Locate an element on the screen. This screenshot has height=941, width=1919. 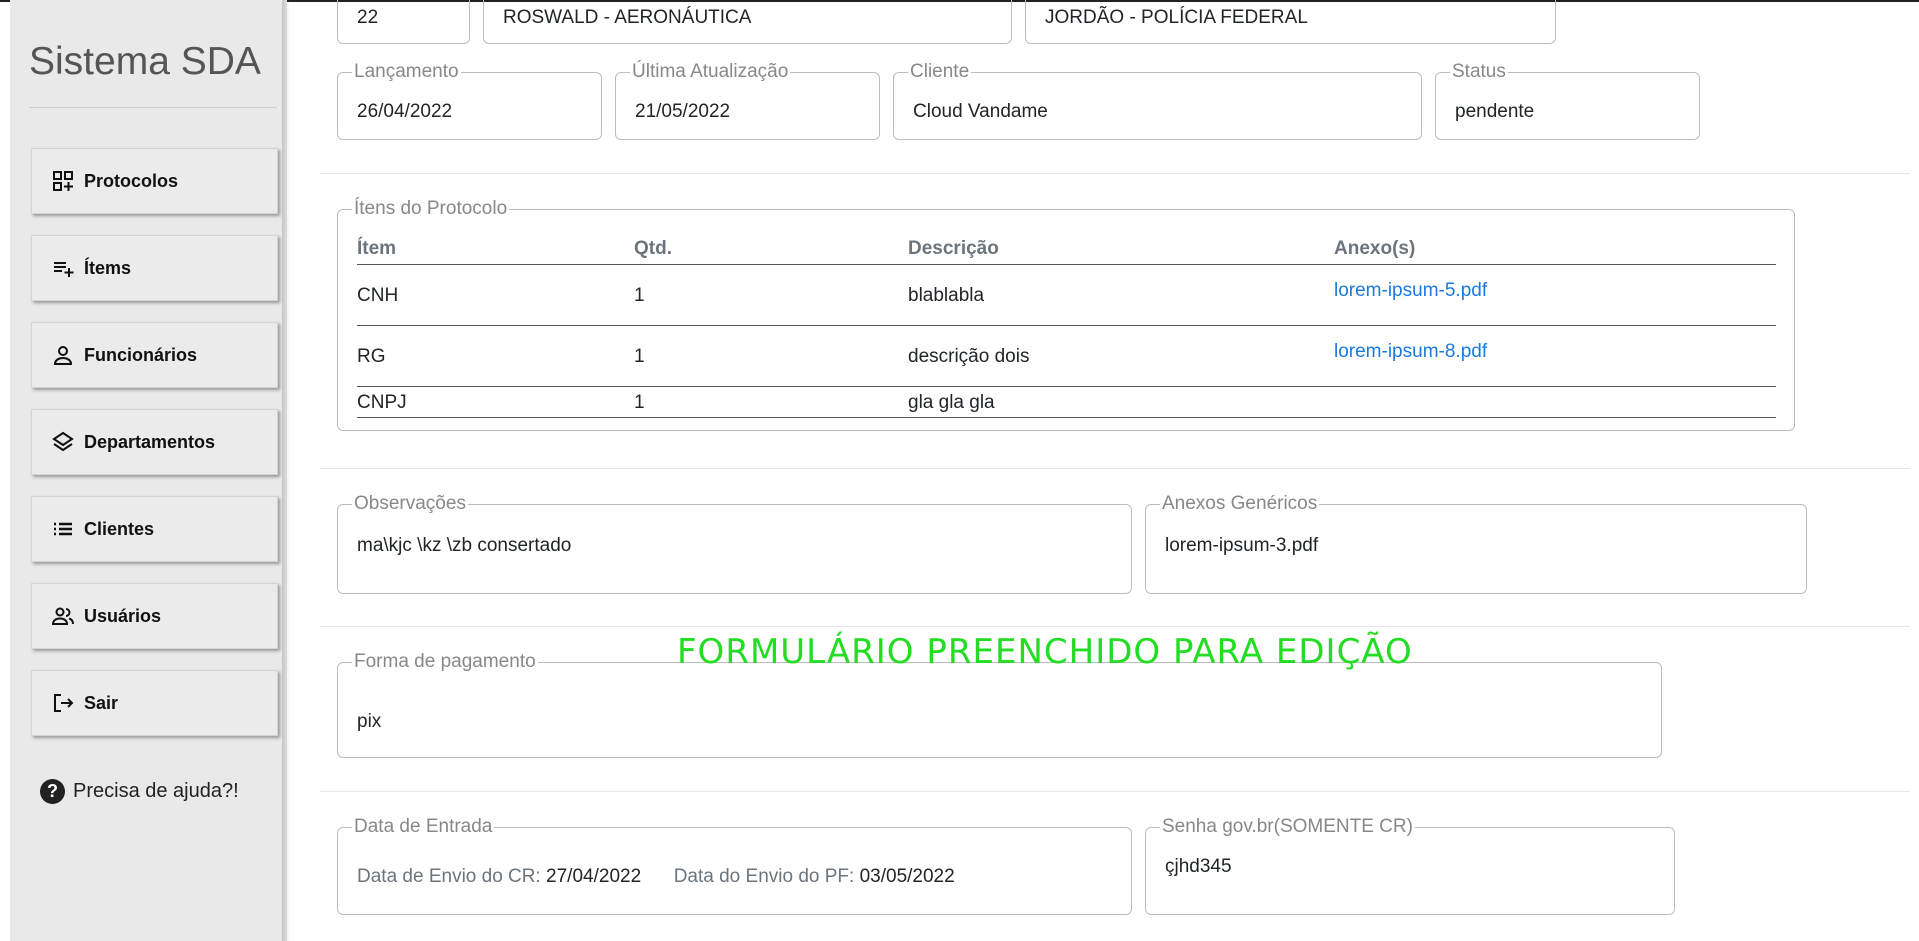
contact-field: JORDÃO - POLÍCIA FEDERAL is located at coordinates (1290, 22).